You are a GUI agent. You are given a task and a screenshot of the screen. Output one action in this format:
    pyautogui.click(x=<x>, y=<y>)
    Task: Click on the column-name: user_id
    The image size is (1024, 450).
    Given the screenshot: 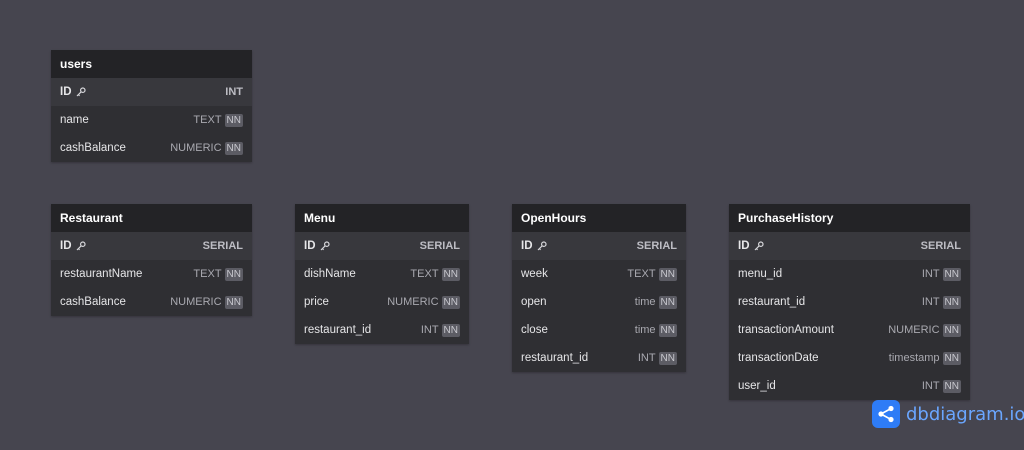 What is the action you would take?
    pyautogui.click(x=757, y=386)
    